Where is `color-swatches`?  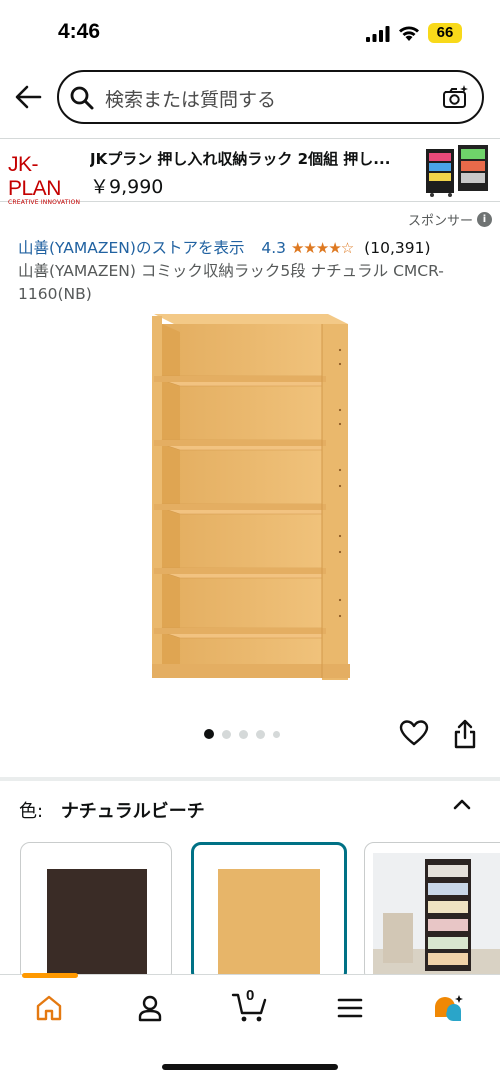
color-swatches is located at coordinates (250, 907).